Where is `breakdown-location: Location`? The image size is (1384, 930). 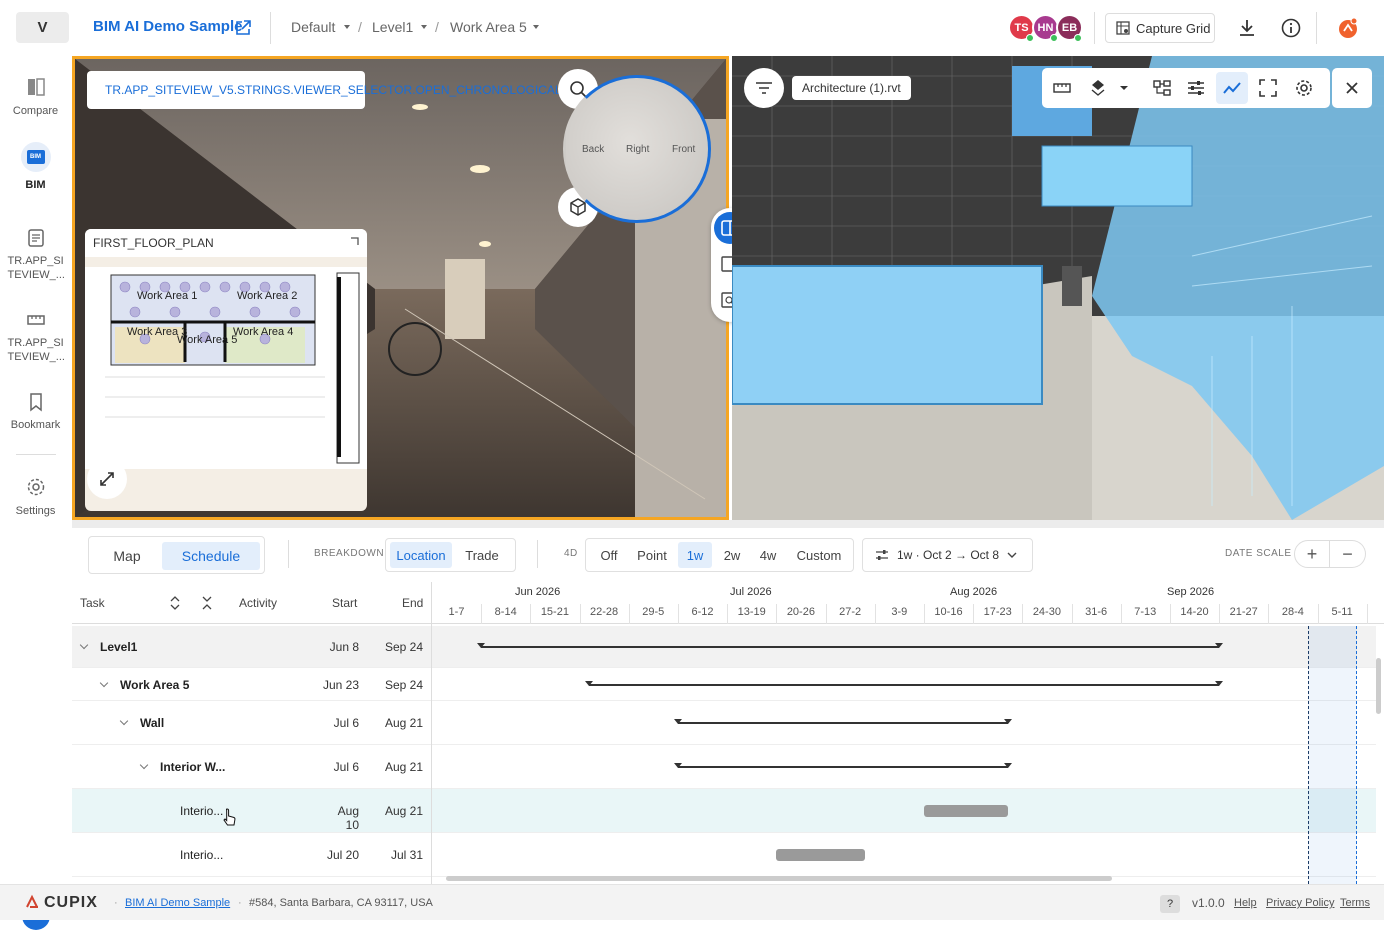
breakdown-location: Location is located at coordinates (421, 555).